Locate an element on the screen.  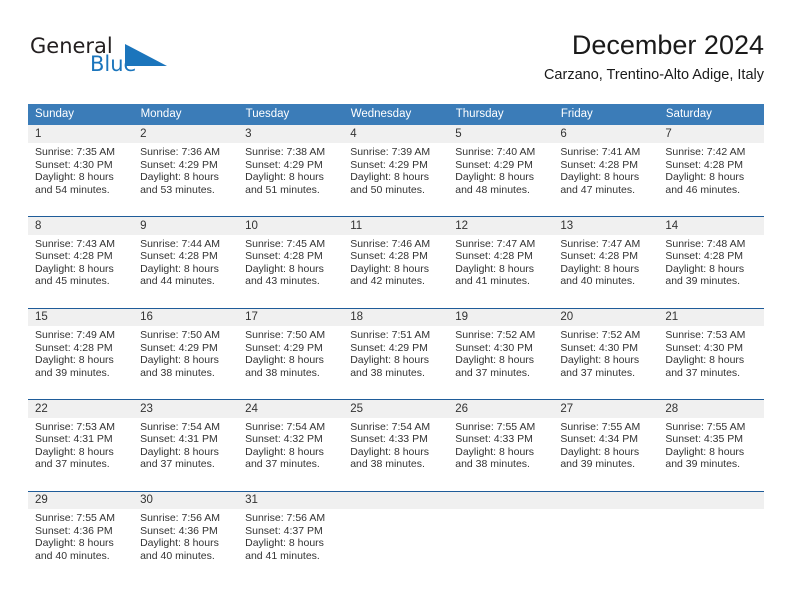
sunset-text: Sunset: 4:33 PM is located at coordinates (389, 439).